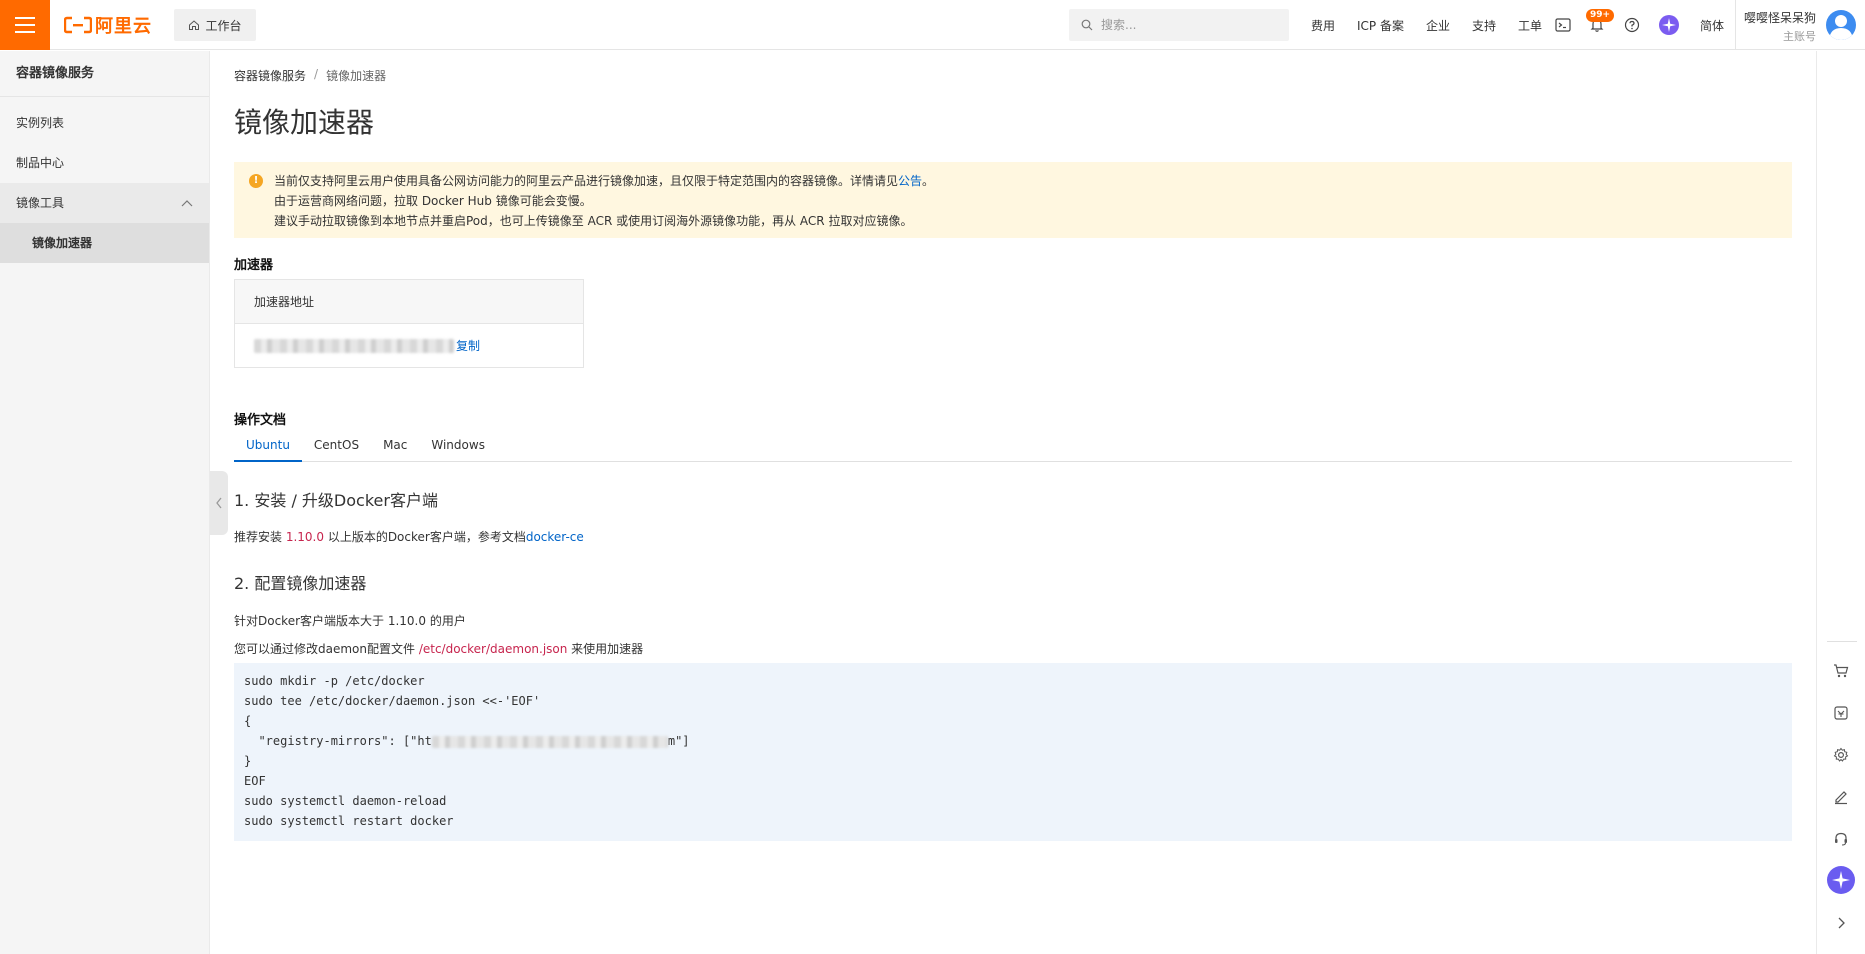 The image size is (1865, 954). Describe the element at coordinates (1323, 25) in the screenshot. I see `nav-fees: 费用` at that location.